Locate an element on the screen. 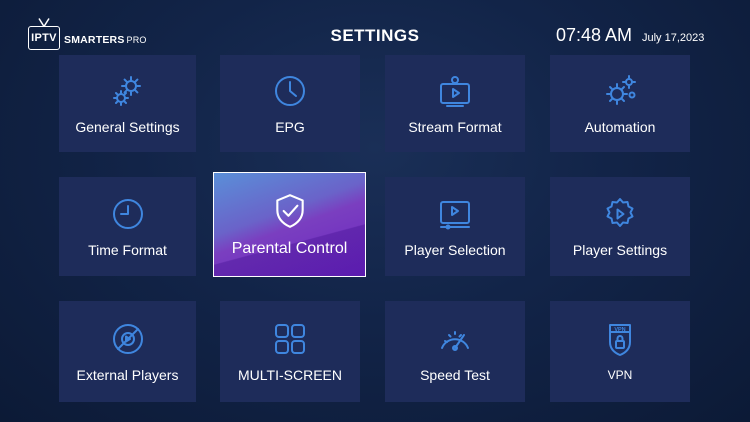 The width and height of the screenshot is (750, 422). tile-automation: Automation is located at coordinates (620, 103).